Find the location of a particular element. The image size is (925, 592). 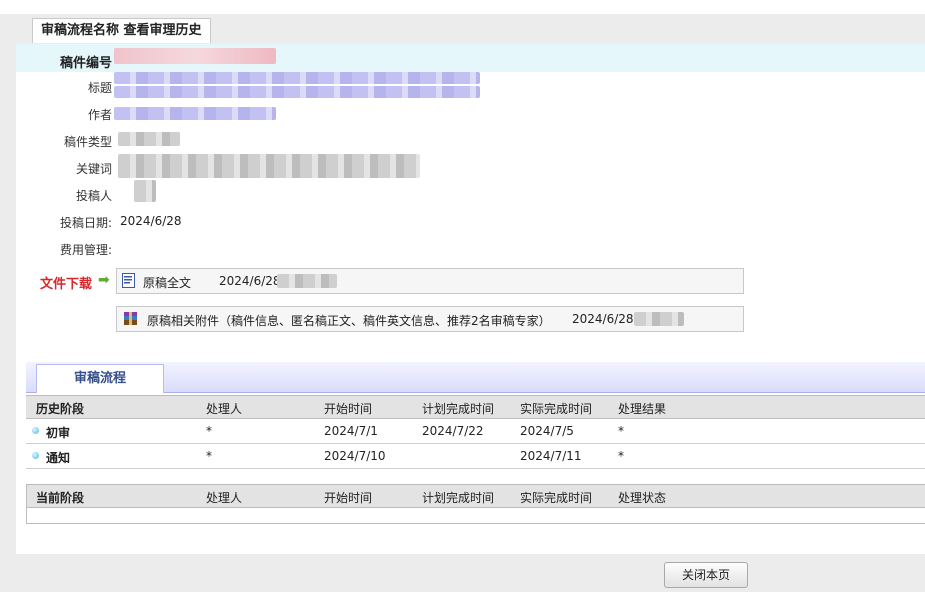

row-stage: 初审 is located at coordinates (58, 433).